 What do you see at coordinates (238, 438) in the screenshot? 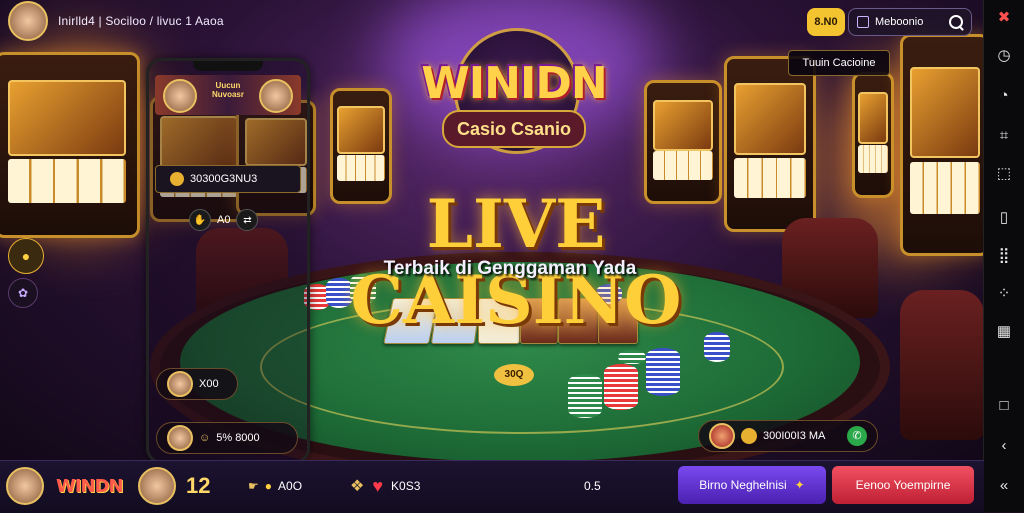
I see `player-left-2-value: 5% 8000` at bounding box center [238, 438].